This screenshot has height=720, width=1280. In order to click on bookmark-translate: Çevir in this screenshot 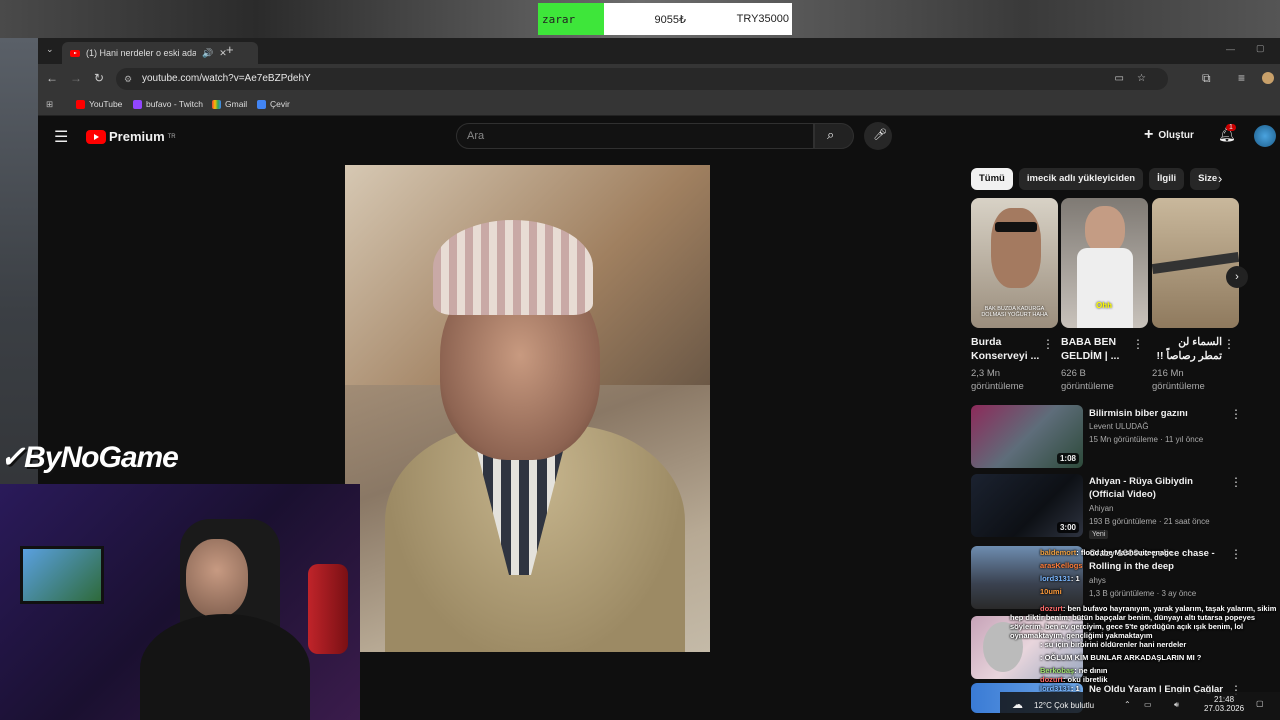, I will do `click(273, 104)`.